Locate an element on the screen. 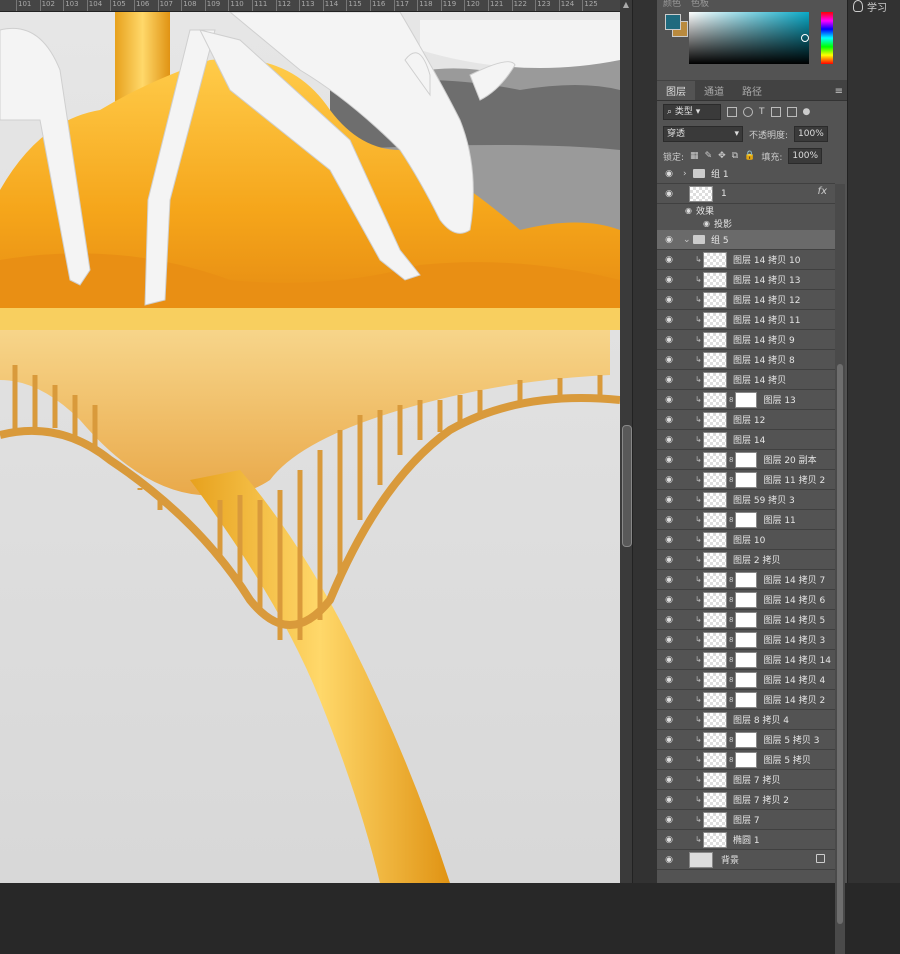 This screenshot has width=900, height=954. canvas-vertical-scrollbar: ▲ is located at coordinates (626, 441).